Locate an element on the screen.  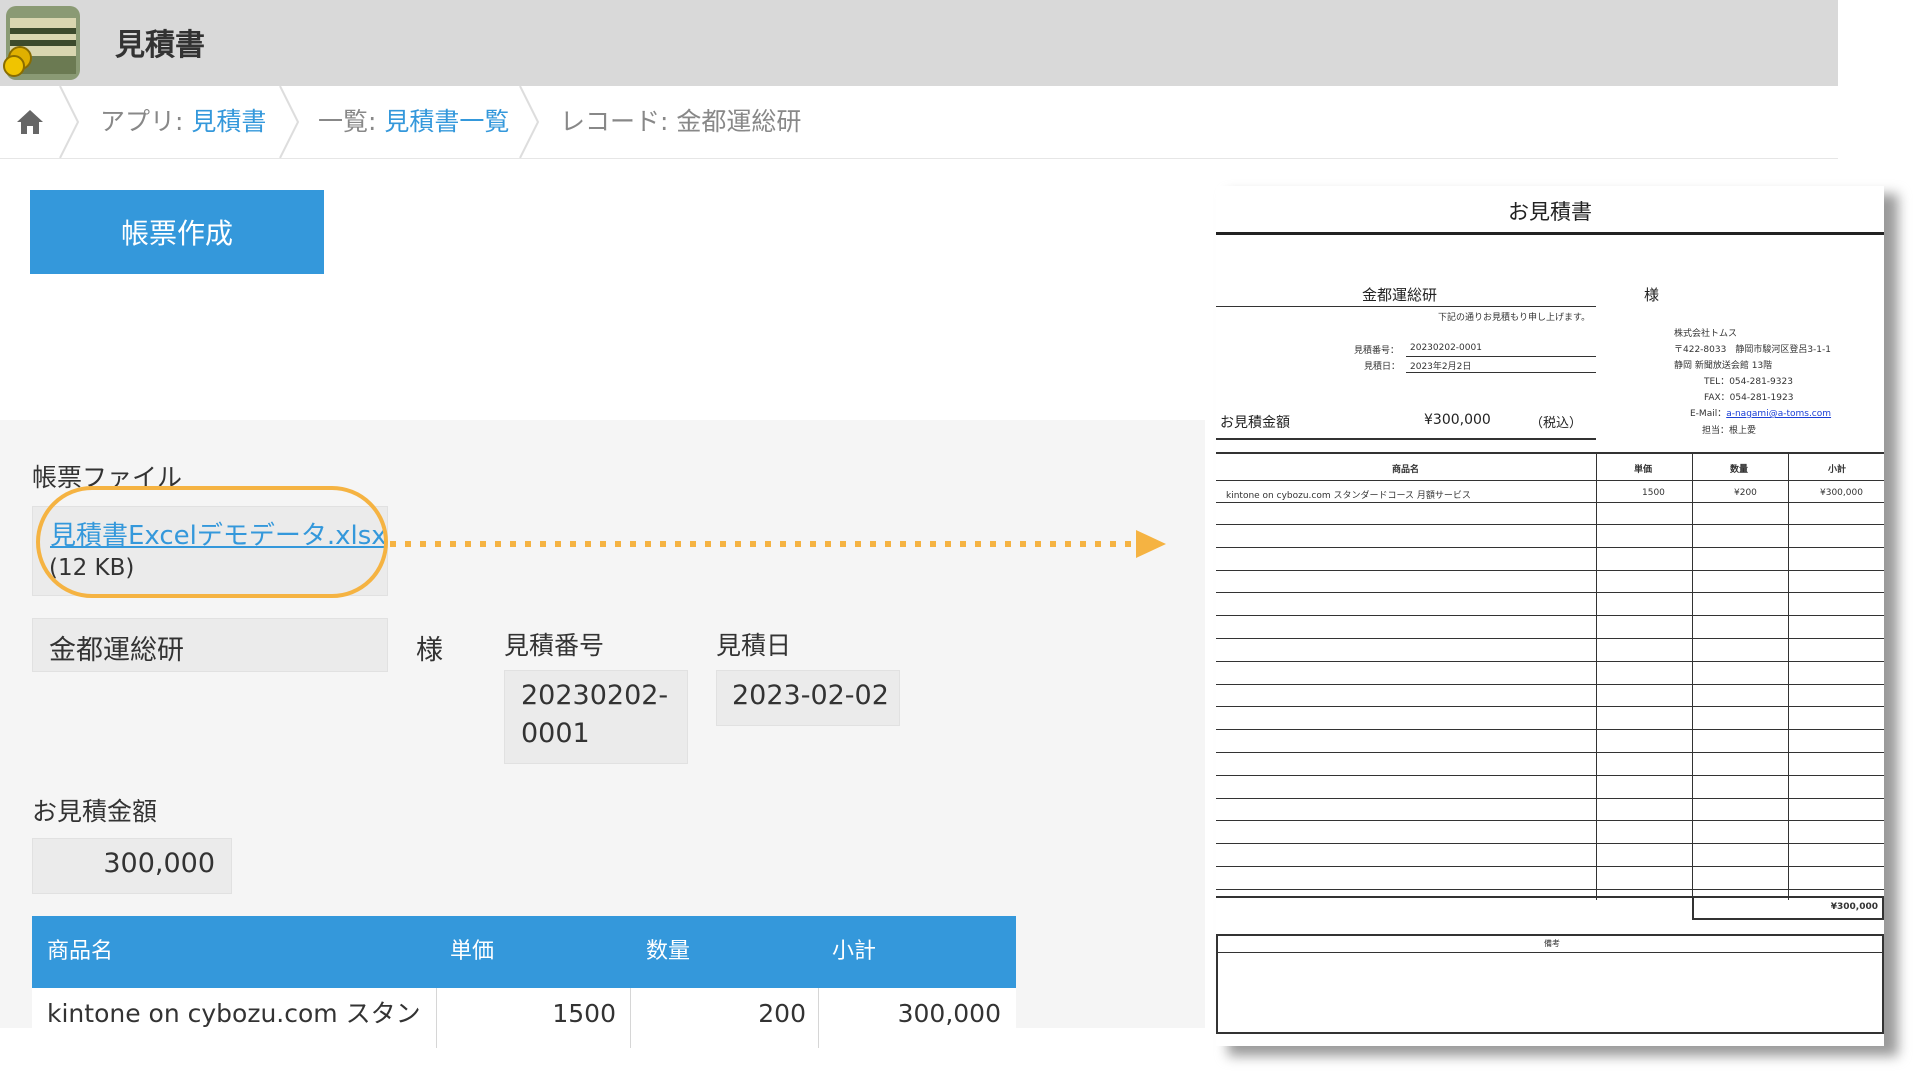
app-header: 見積書 is located at coordinates (919, 43).